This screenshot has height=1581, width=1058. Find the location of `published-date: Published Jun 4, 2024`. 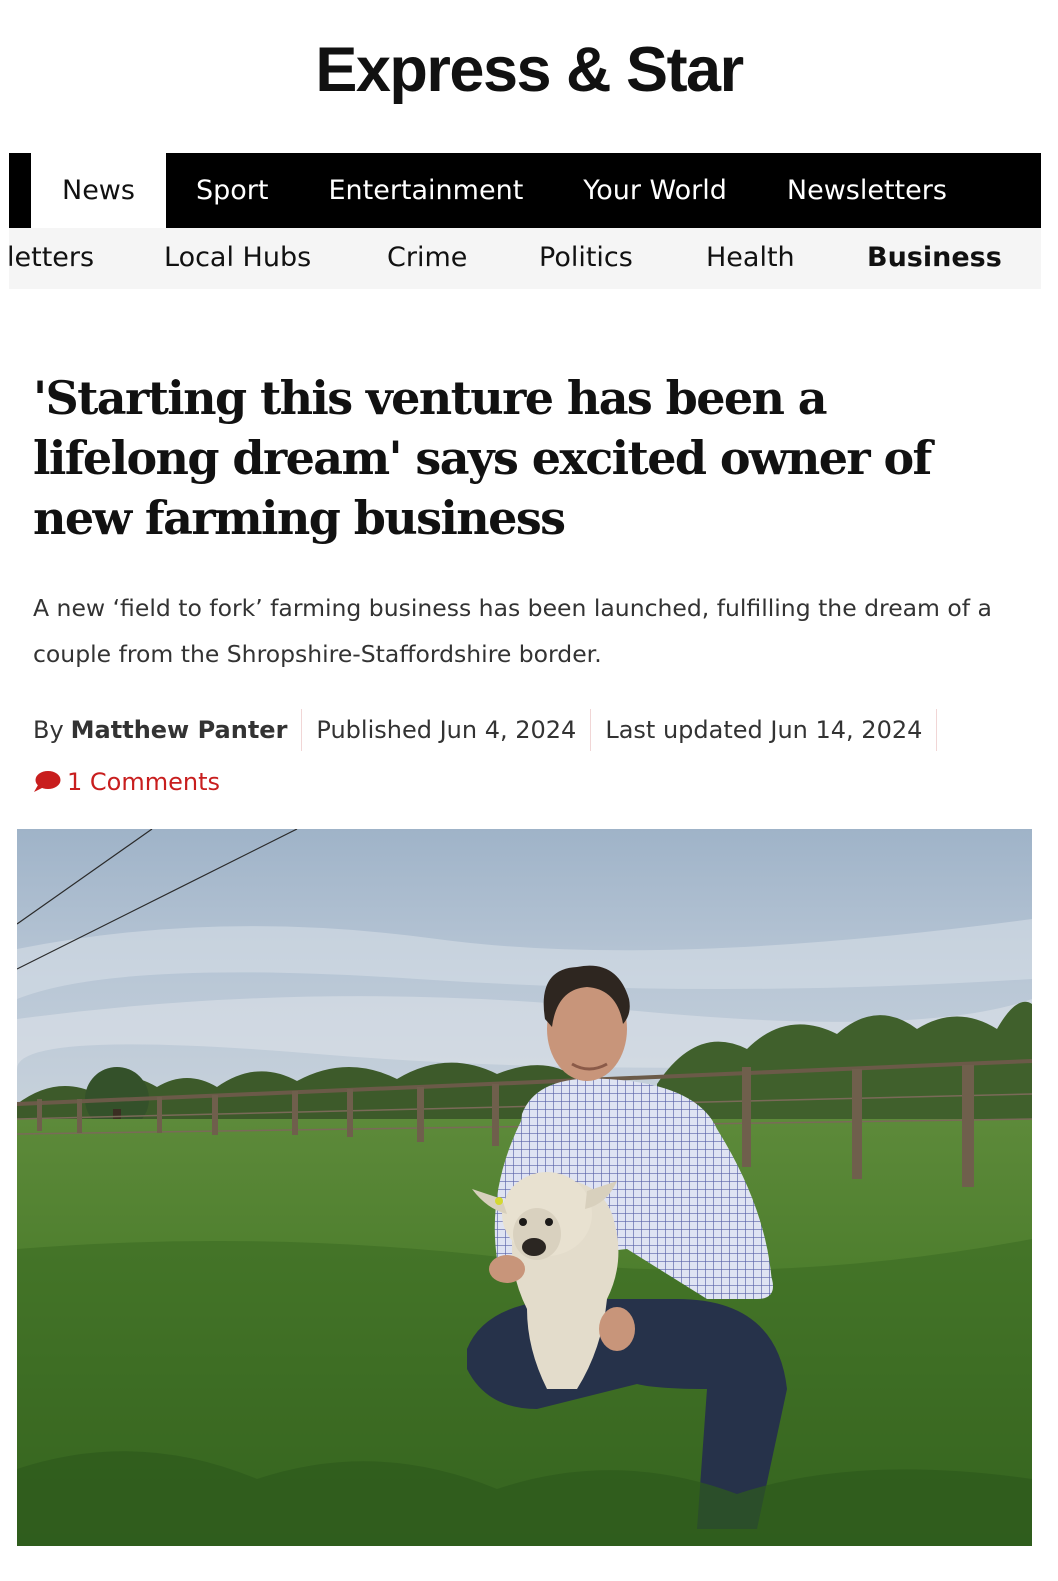

published-date: Published Jun 4, 2024 is located at coordinates (446, 730).